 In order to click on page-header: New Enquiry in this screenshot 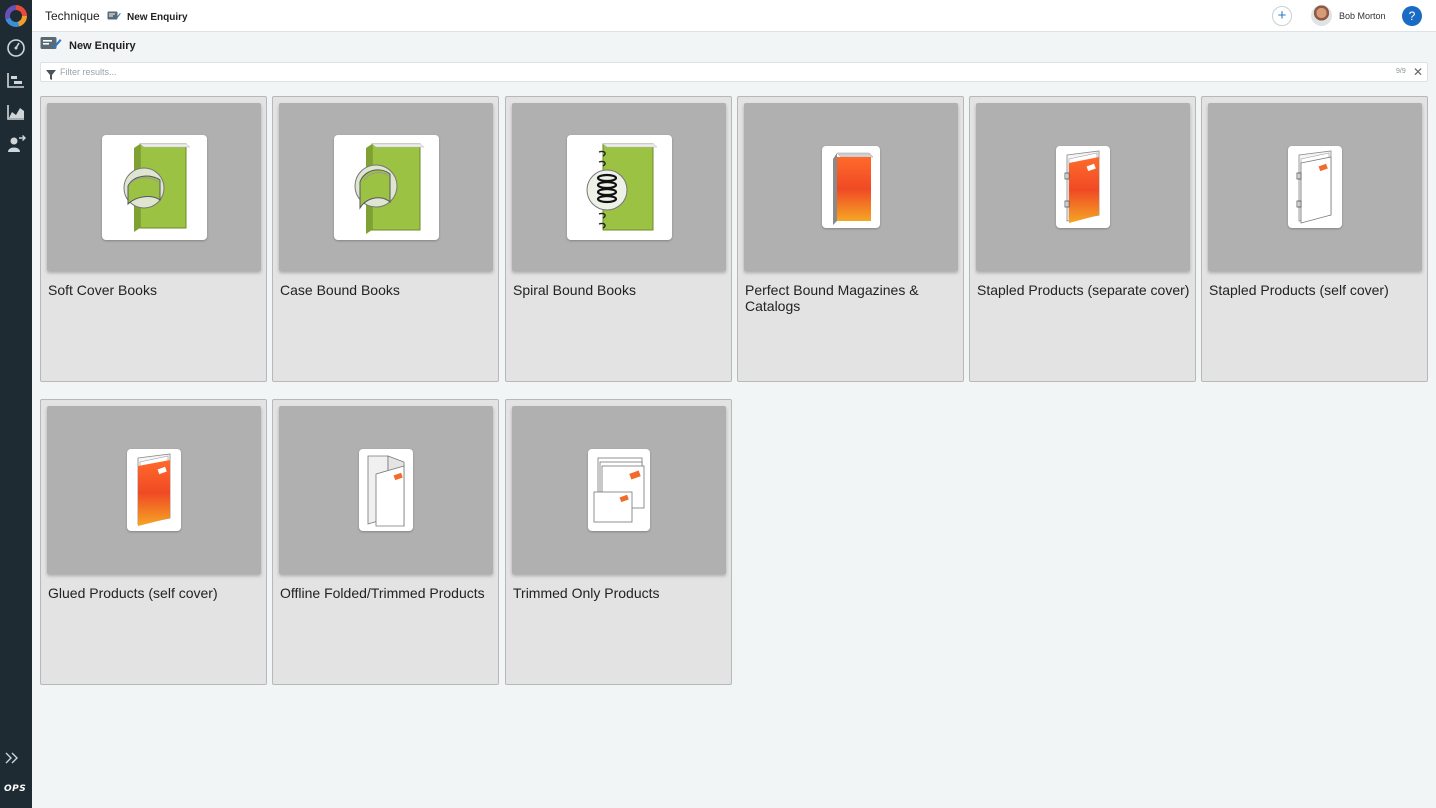, I will do `click(88, 45)`.